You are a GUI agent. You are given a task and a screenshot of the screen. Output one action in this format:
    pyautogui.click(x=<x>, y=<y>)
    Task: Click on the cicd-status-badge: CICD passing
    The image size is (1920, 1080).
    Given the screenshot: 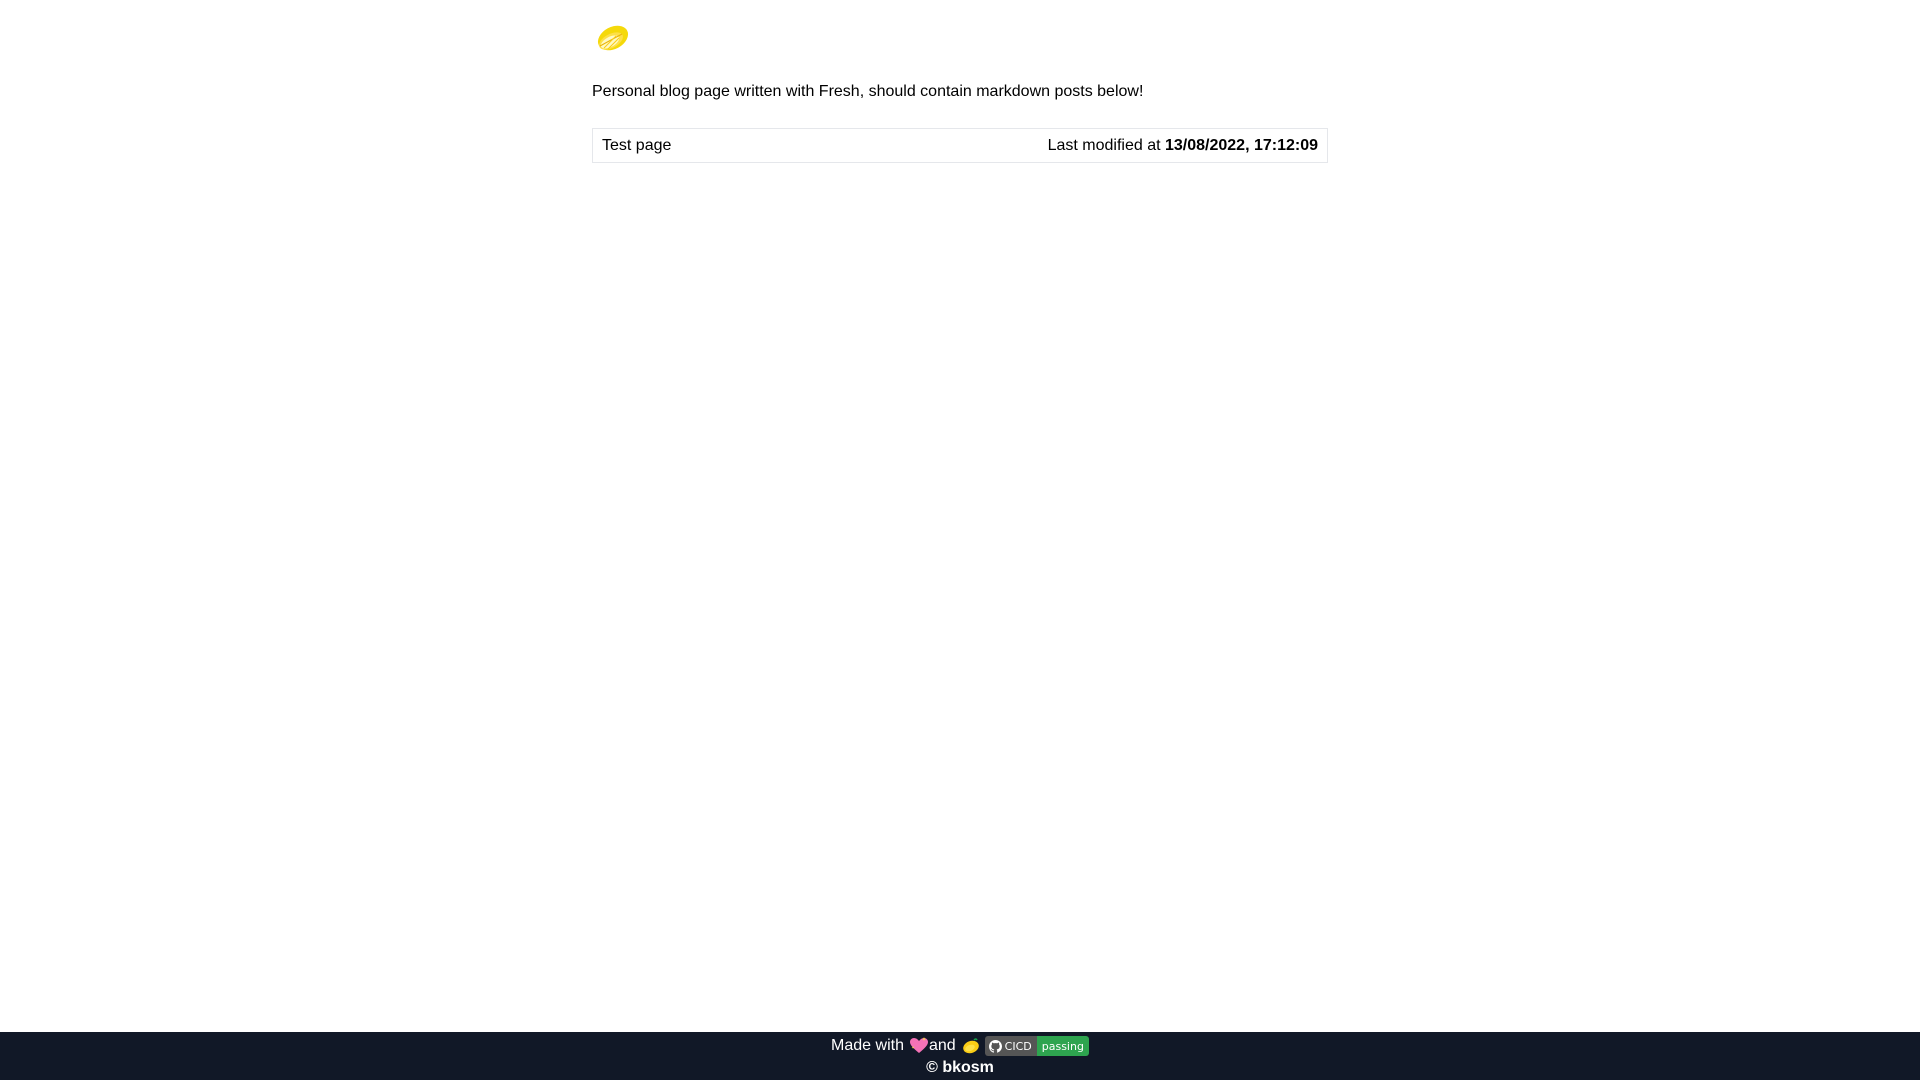 What is the action you would take?
    pyautogui.click(x=1036, y=1046)
    